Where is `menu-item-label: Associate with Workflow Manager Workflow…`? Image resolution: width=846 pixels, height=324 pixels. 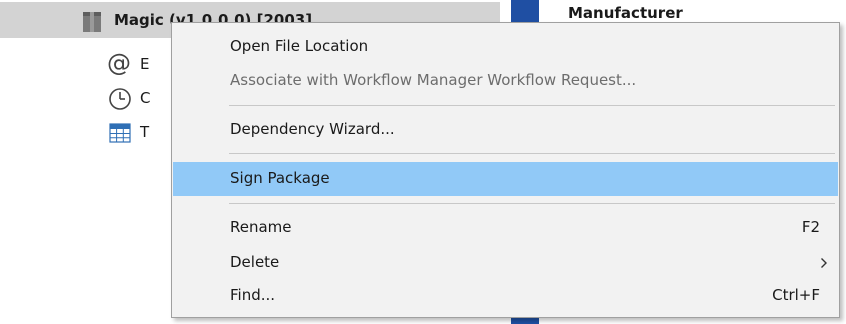 menu-item-label: Associate with Workflow Manager Workflow… is located at coordinates (433, 80).